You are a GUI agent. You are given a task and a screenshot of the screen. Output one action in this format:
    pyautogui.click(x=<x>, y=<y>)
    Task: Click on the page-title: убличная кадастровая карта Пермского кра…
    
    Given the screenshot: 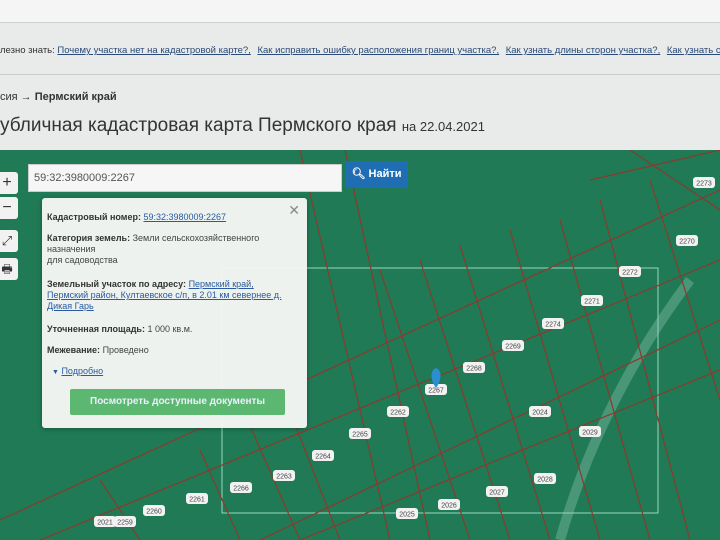 What is the action you would take?
    pyautogui.click(x=242, y=126)
    